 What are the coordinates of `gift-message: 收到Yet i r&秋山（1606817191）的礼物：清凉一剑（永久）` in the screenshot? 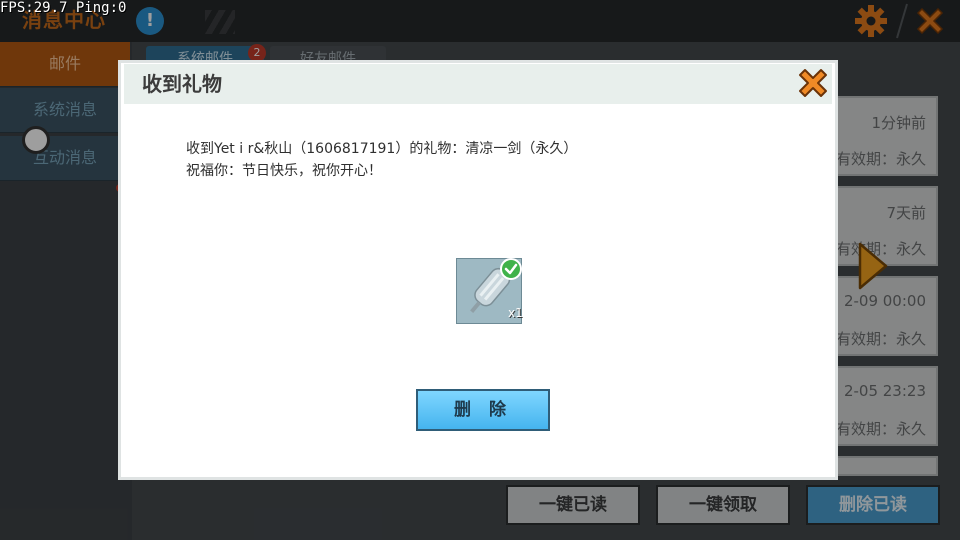 It's located at (382, 149).